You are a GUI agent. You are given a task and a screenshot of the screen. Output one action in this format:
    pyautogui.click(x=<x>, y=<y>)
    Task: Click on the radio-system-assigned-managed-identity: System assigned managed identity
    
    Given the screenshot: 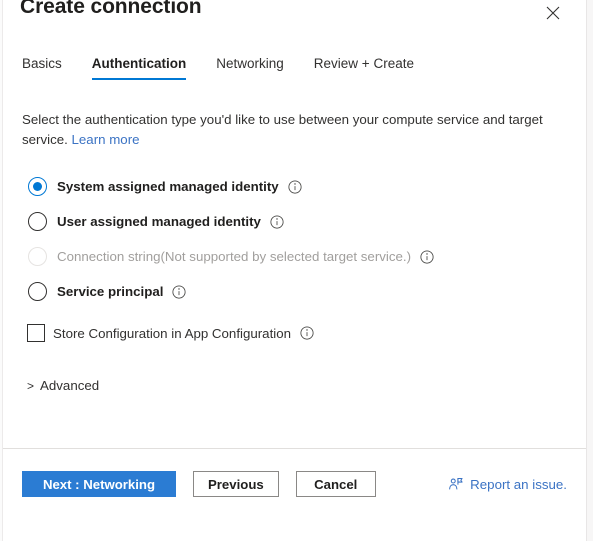 What is the action you would take?
    pyautogui.click(x=297, y=186)
    